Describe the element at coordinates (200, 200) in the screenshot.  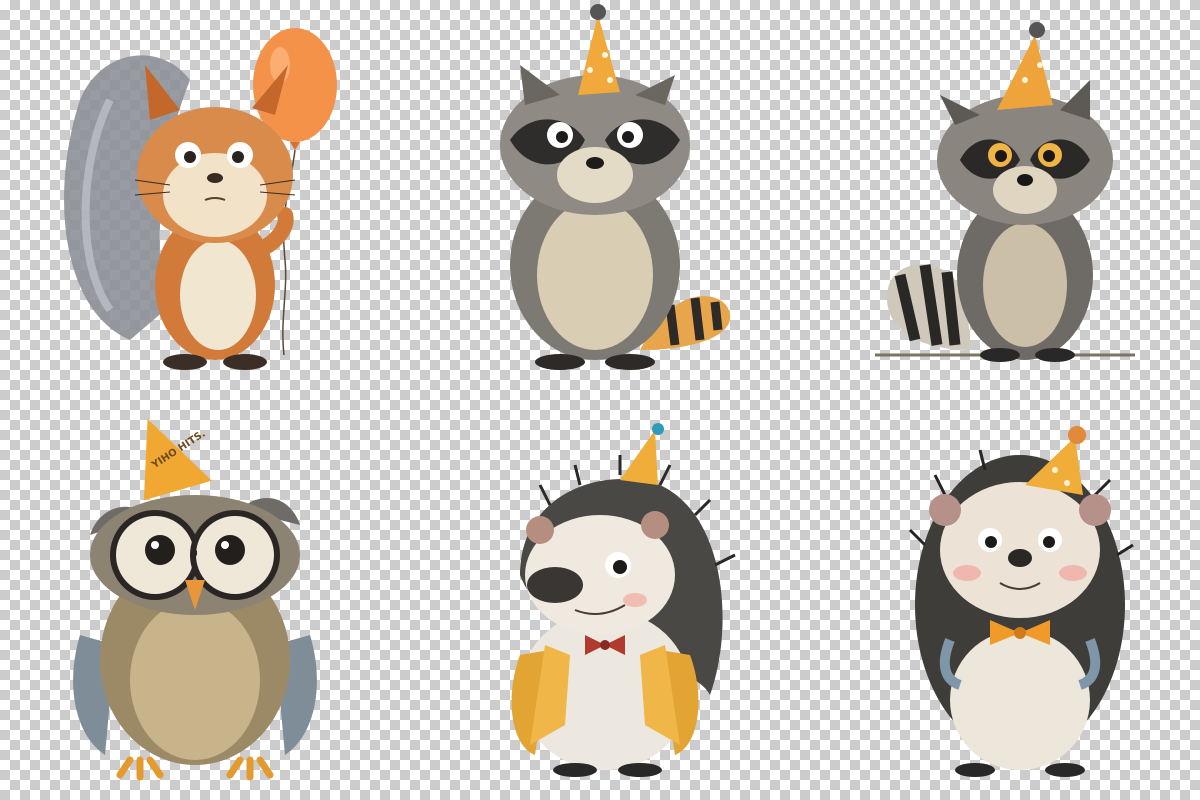
I see `squirrel-illustration` at that location.